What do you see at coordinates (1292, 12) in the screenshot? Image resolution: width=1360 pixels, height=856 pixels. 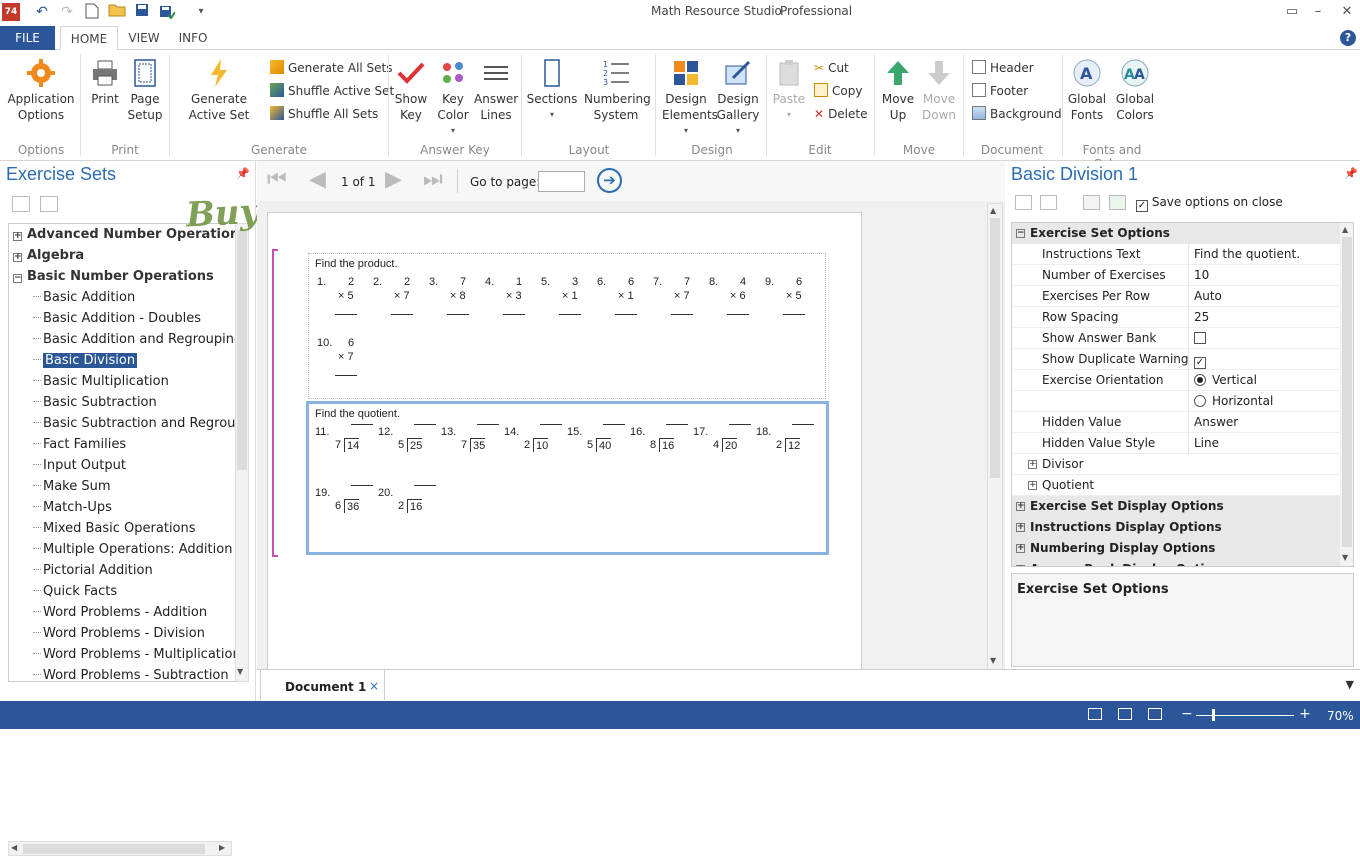 I see `ribbon-display-icon: ▭` at bounding box center [1292, 12].